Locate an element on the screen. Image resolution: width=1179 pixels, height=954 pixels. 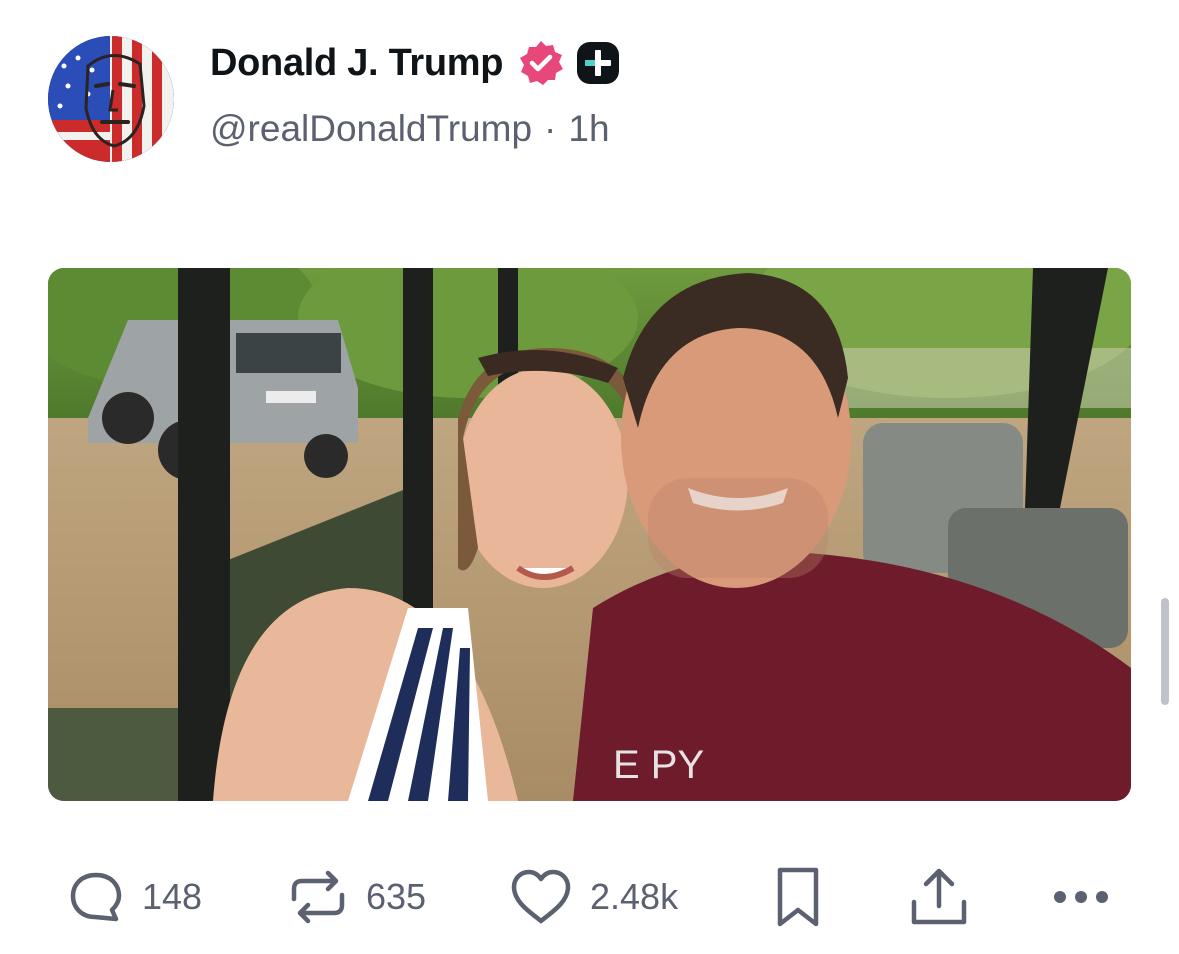
share-icon is located at coordinates (939, 896).